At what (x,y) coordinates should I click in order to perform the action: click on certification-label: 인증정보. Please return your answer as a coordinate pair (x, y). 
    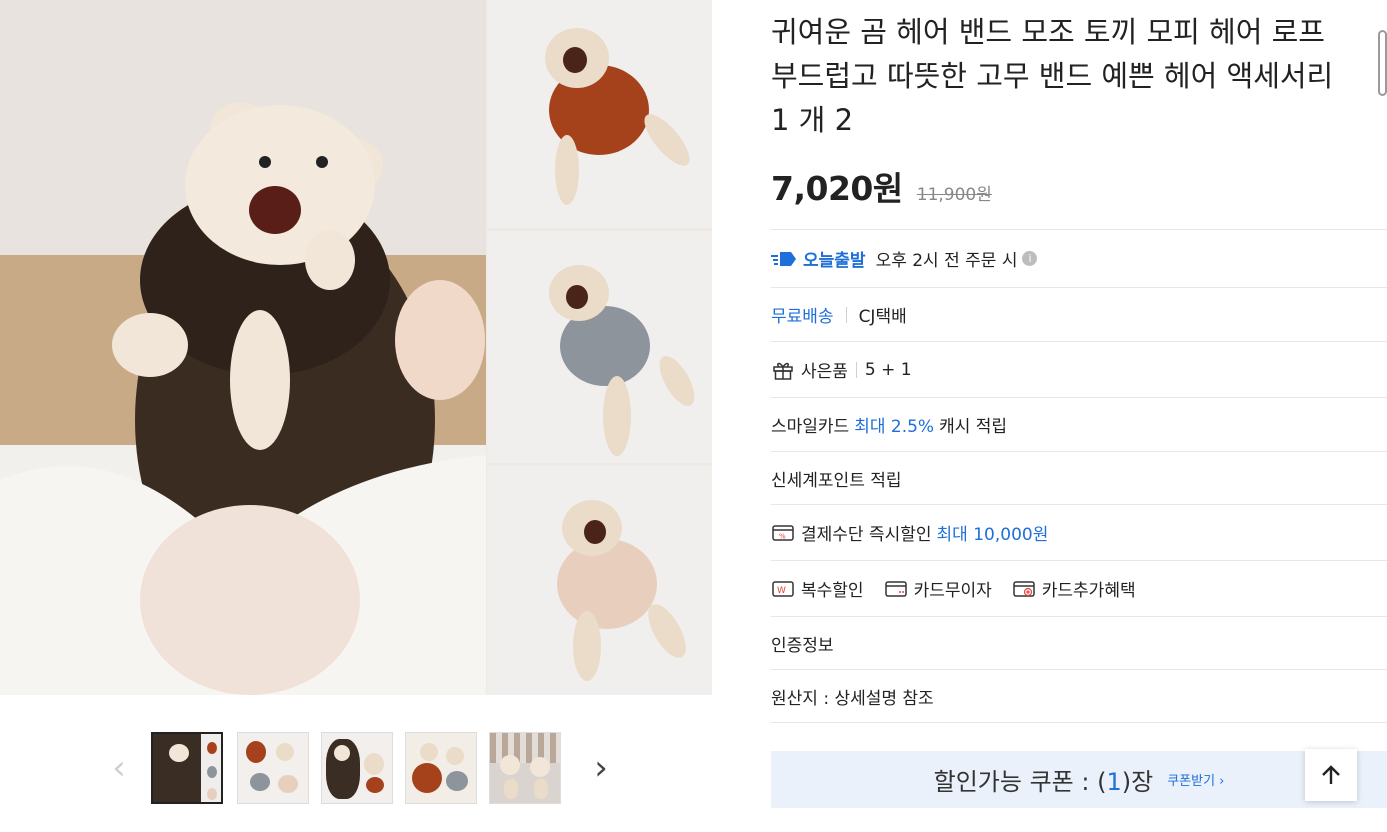
    Looking at the image, I should click on (802, 645).